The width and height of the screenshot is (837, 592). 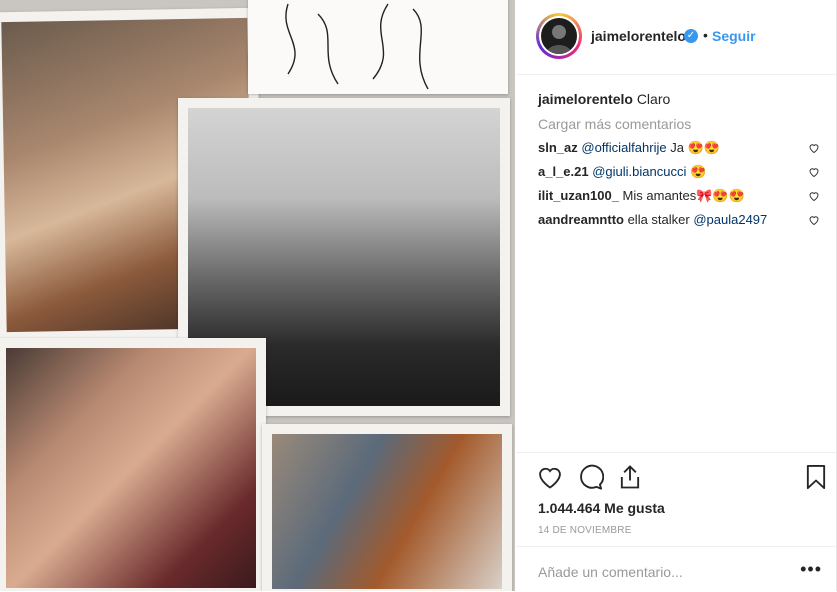 I want to click on comment-text: 😍, so click(x=696, y=171).